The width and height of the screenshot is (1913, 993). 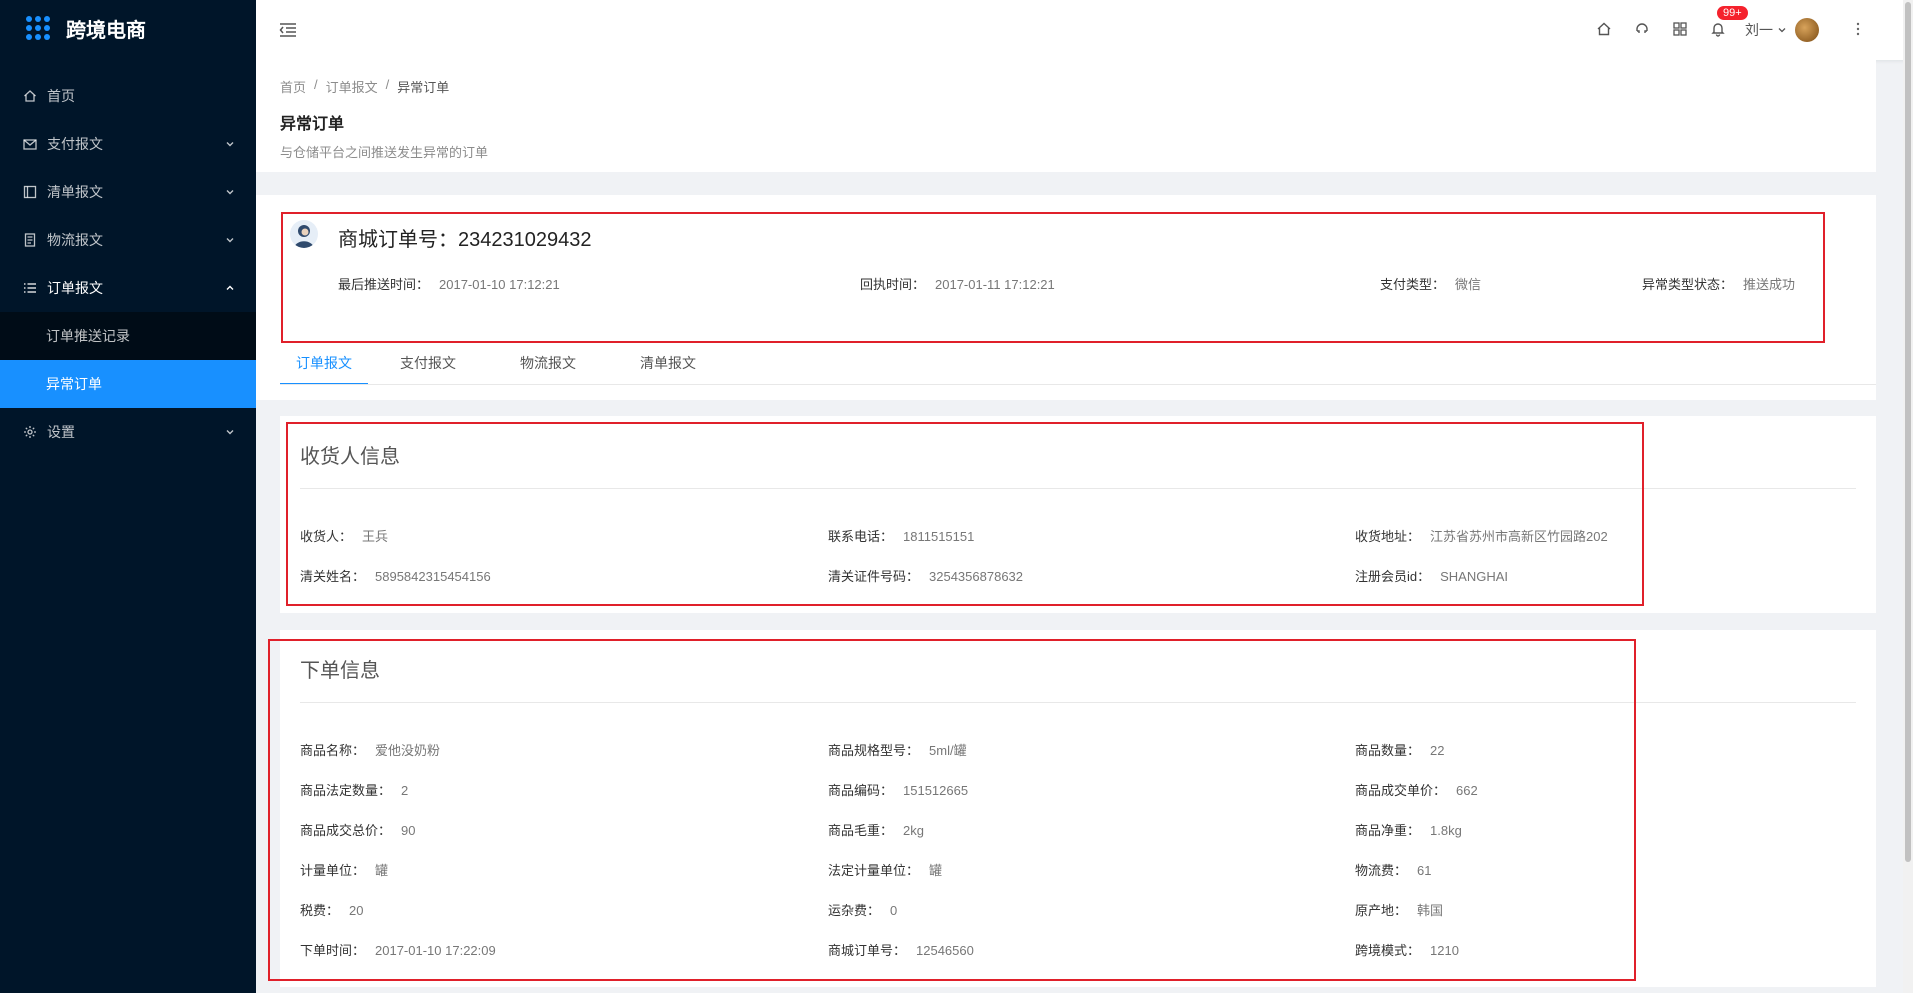 I want to click on tab-order-message: 订单报文, so click(x=324, y=364).